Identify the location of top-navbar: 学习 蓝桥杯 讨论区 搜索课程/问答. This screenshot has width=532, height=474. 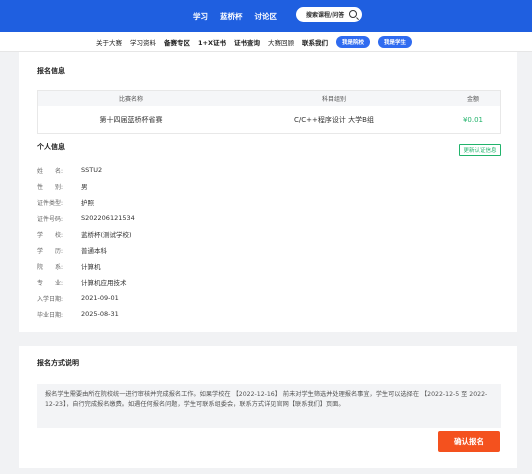
(266, 16).